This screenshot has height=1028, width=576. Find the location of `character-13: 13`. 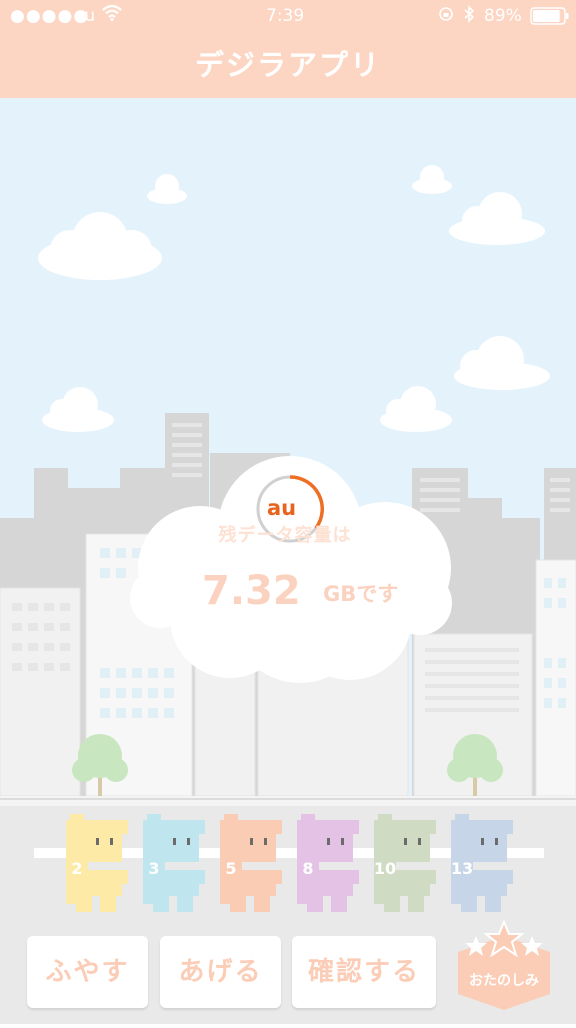

character-13: 13 is located at coordinates (482, 863).